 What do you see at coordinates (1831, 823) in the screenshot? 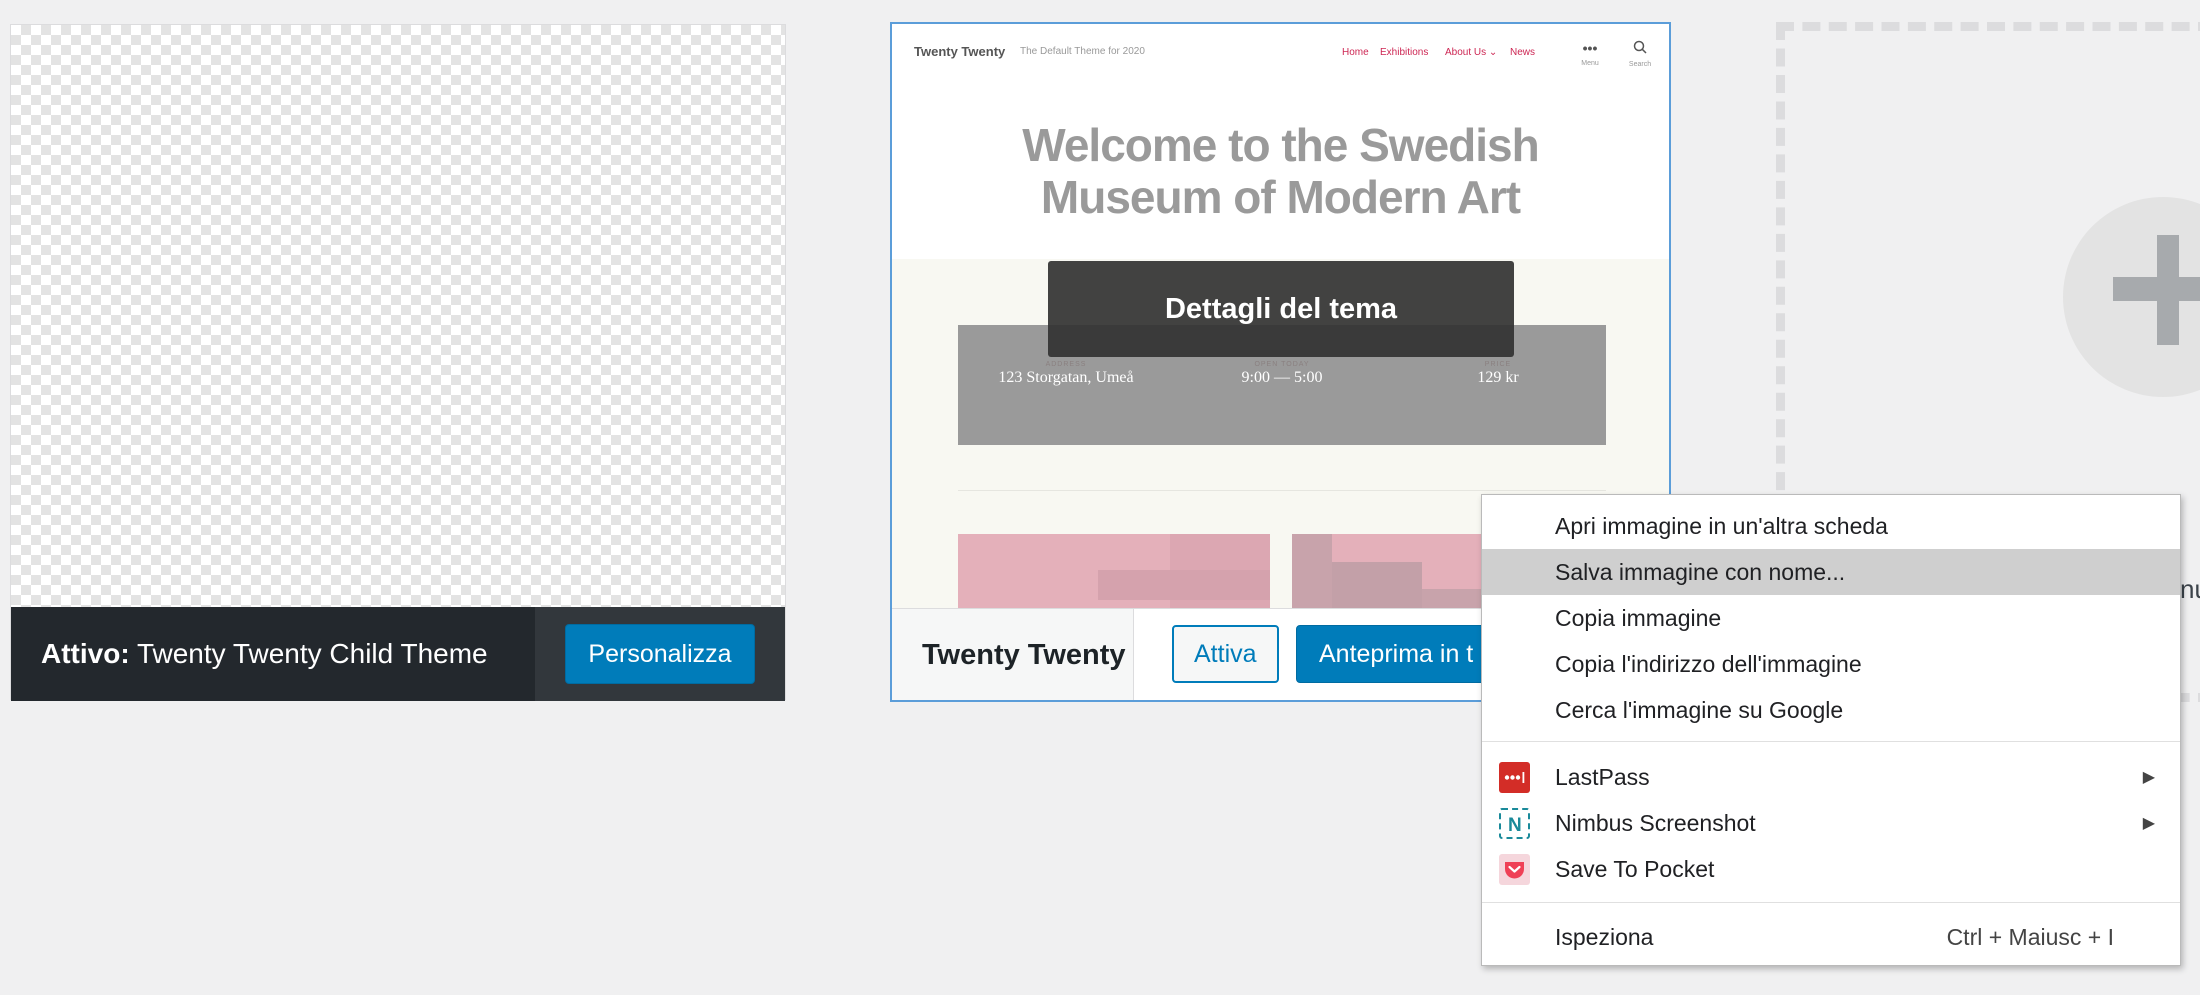
I see `menu-item-nimbus-screenshot: N Nimbus Screenshot ▶` at bounding box center [1831, 823].